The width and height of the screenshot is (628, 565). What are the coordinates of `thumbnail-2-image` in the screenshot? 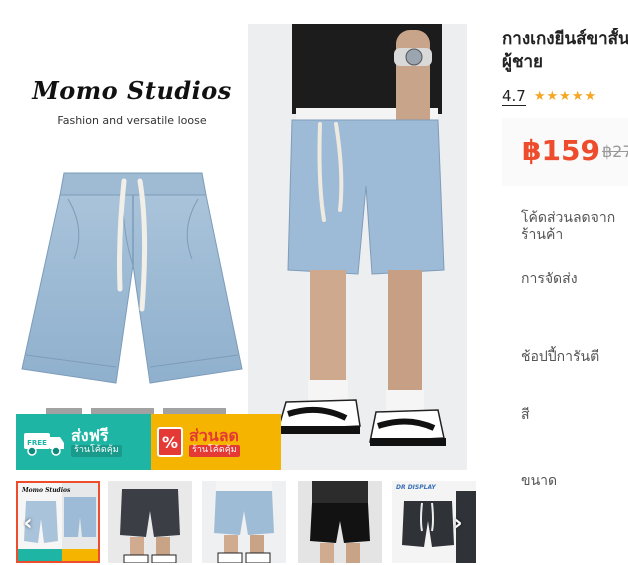 It's located at (150, 522).